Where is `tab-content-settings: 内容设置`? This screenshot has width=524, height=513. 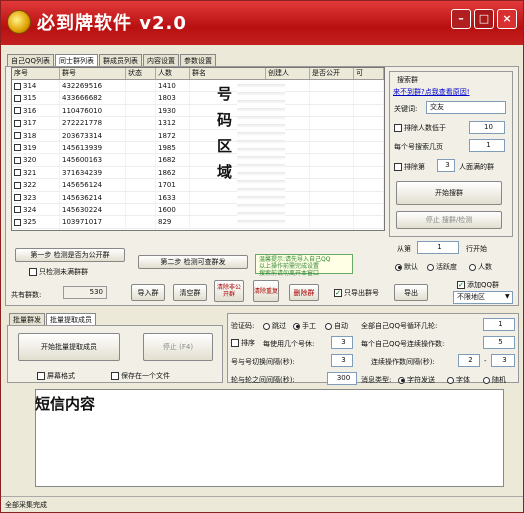
tab-content-settings: 内容设置 is located at coordinates (161, 60).